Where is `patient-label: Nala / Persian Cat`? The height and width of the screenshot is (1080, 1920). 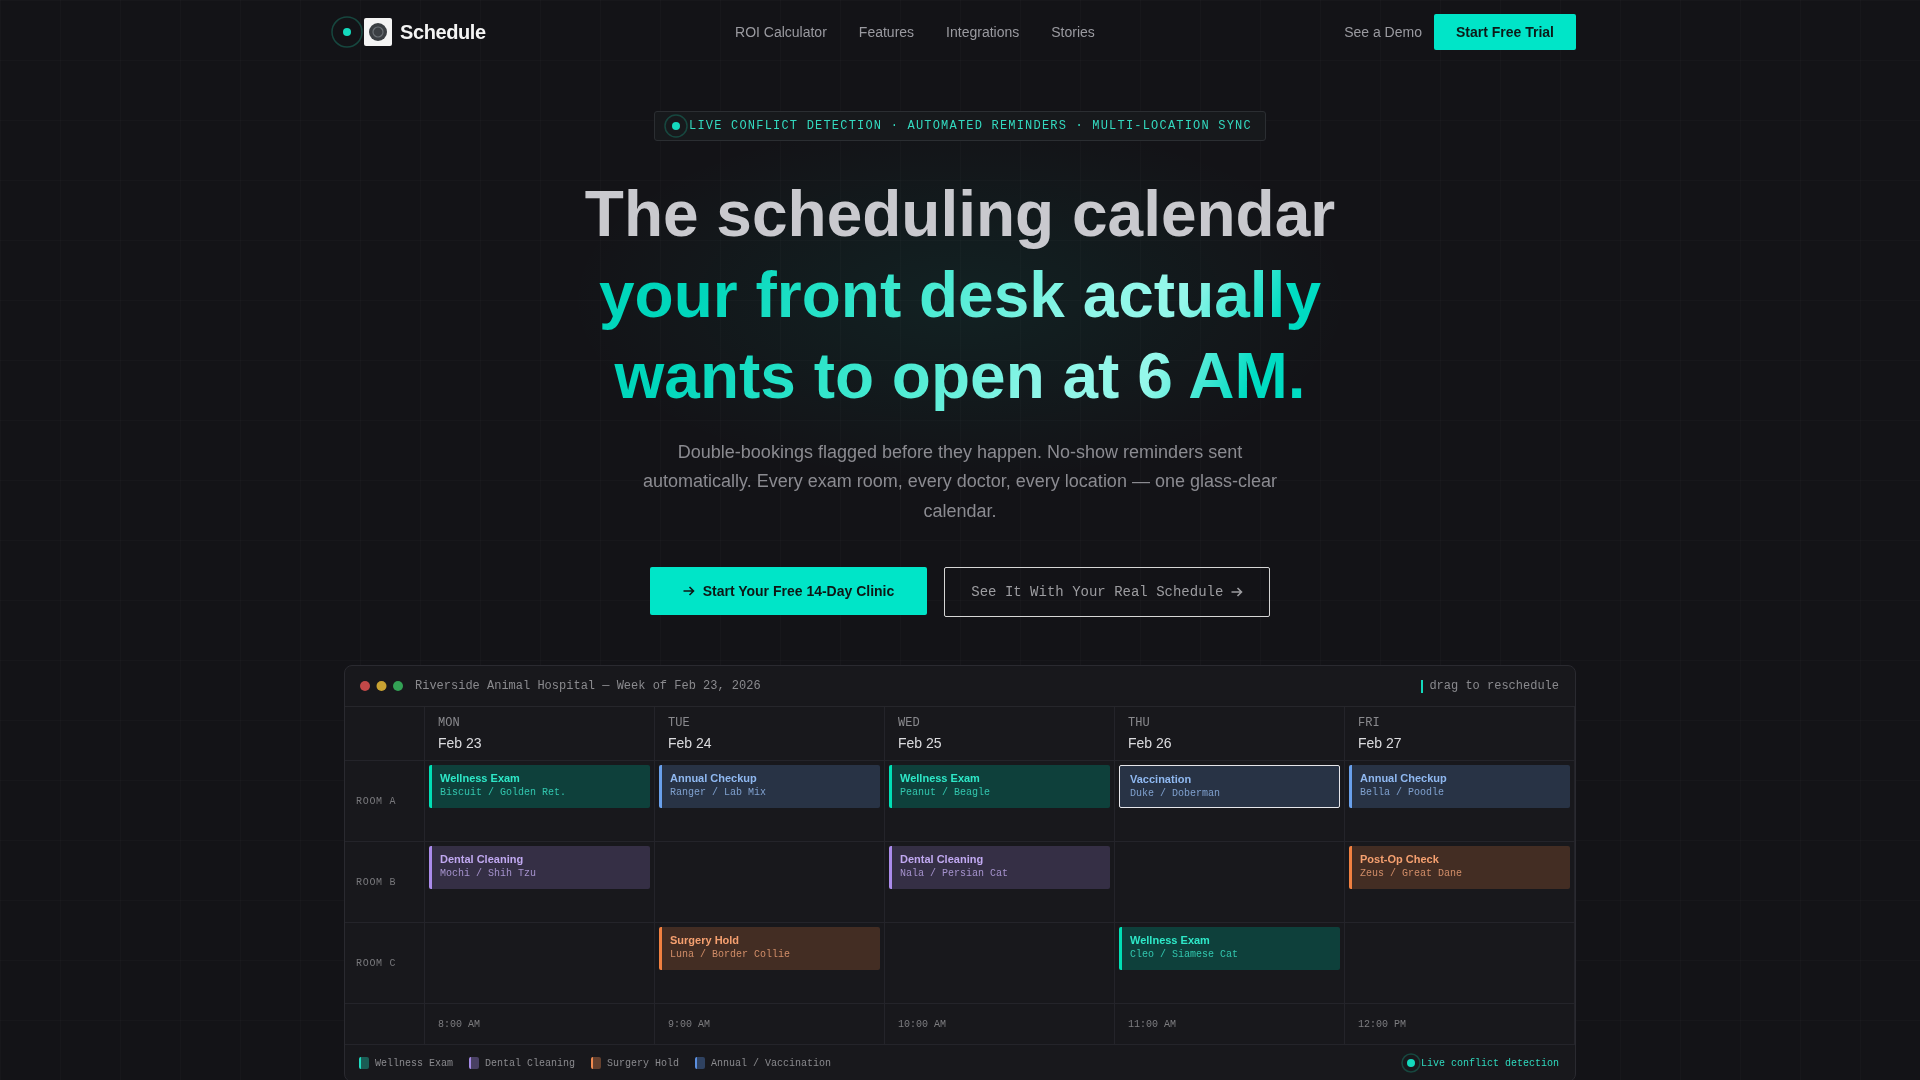
patient-label: Nala / Persian Cat is located at coordinates (955, 874).